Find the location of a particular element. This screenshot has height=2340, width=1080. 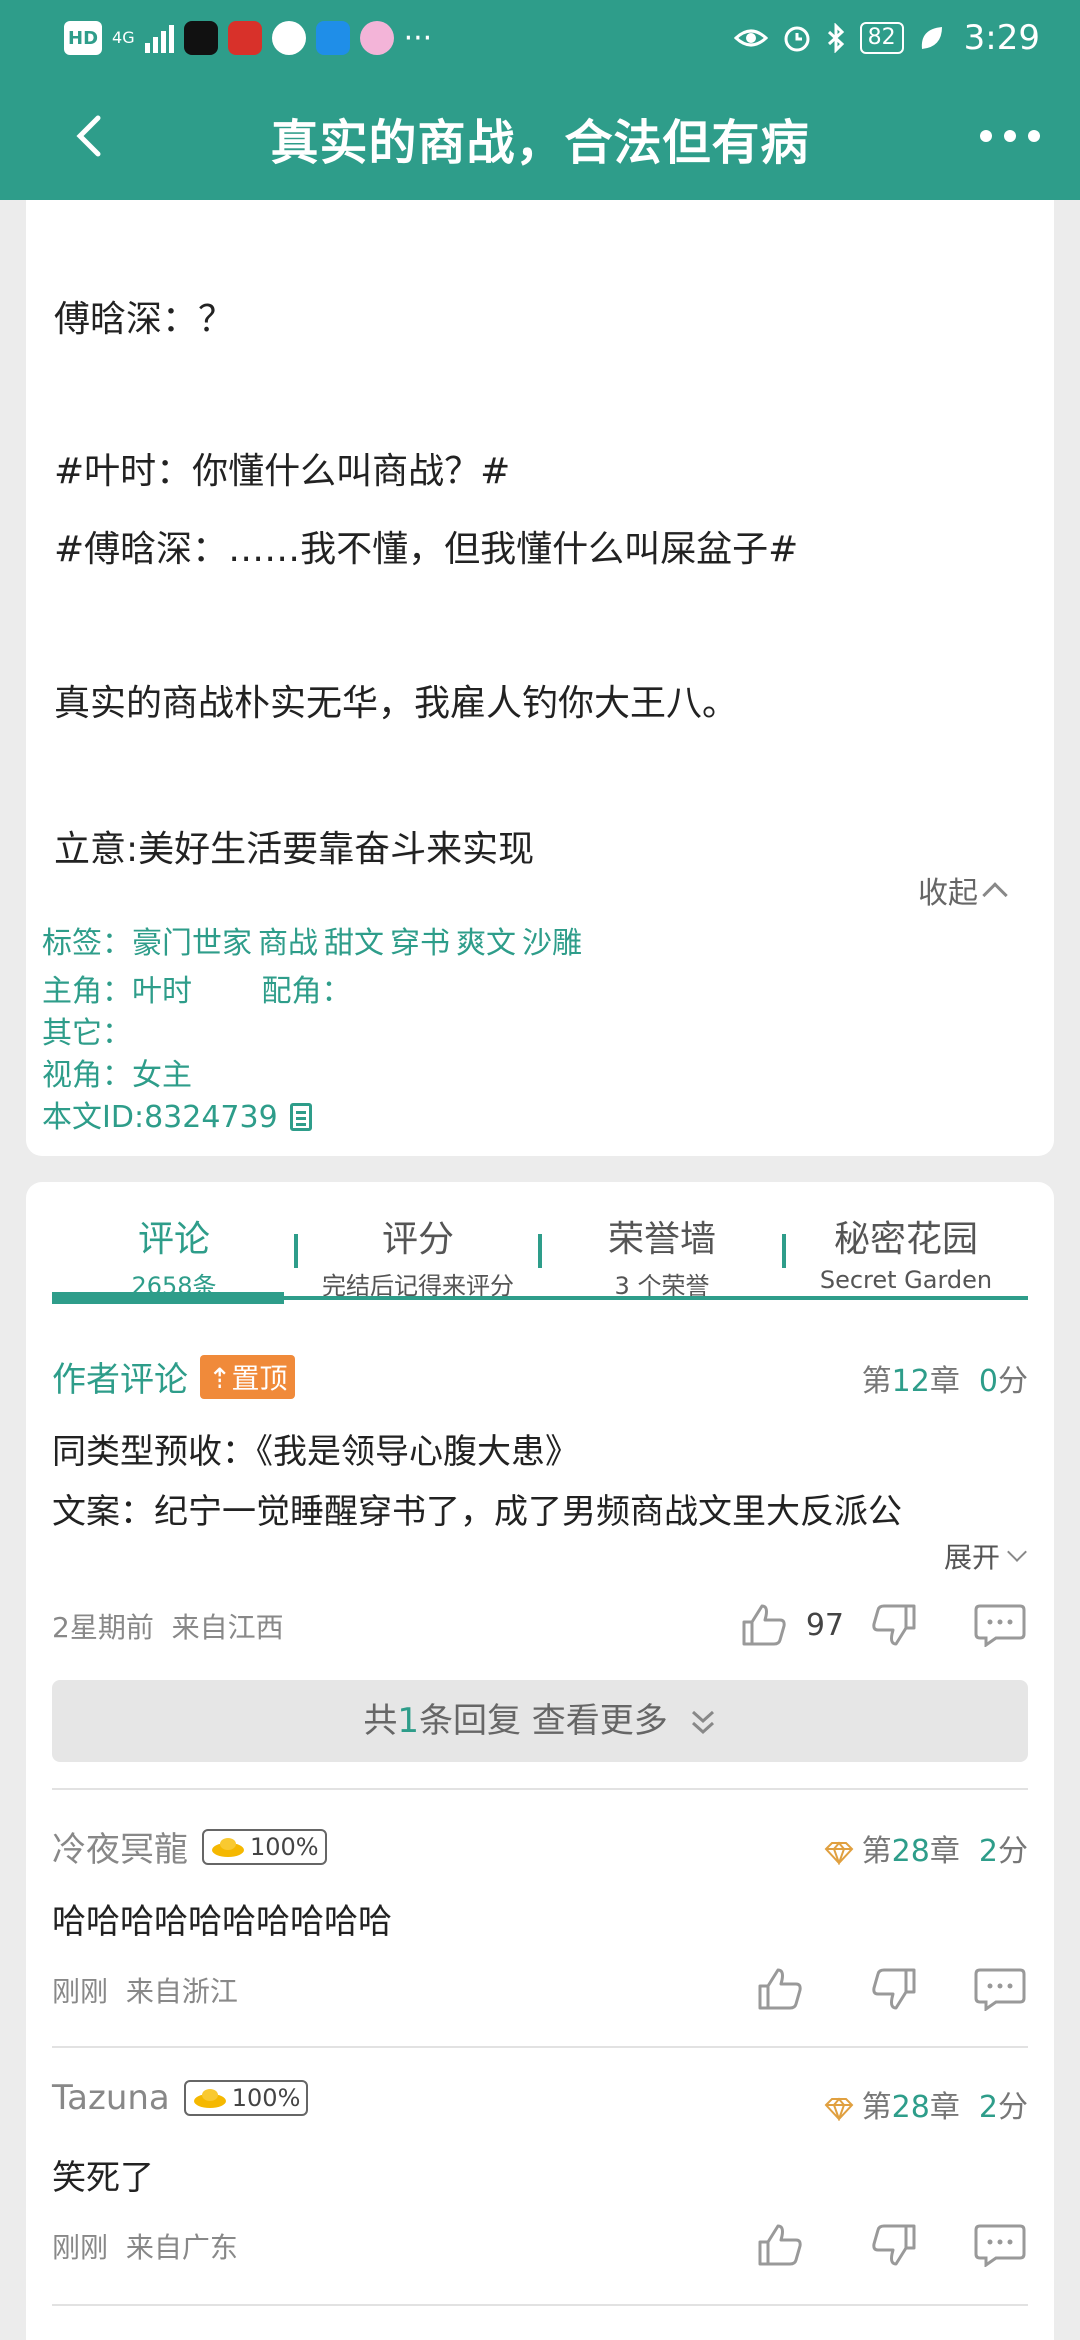

description-paragraph: 真实的商战朴实无华，我雇人钓你大王八。 is located at coordinates (396, 703).